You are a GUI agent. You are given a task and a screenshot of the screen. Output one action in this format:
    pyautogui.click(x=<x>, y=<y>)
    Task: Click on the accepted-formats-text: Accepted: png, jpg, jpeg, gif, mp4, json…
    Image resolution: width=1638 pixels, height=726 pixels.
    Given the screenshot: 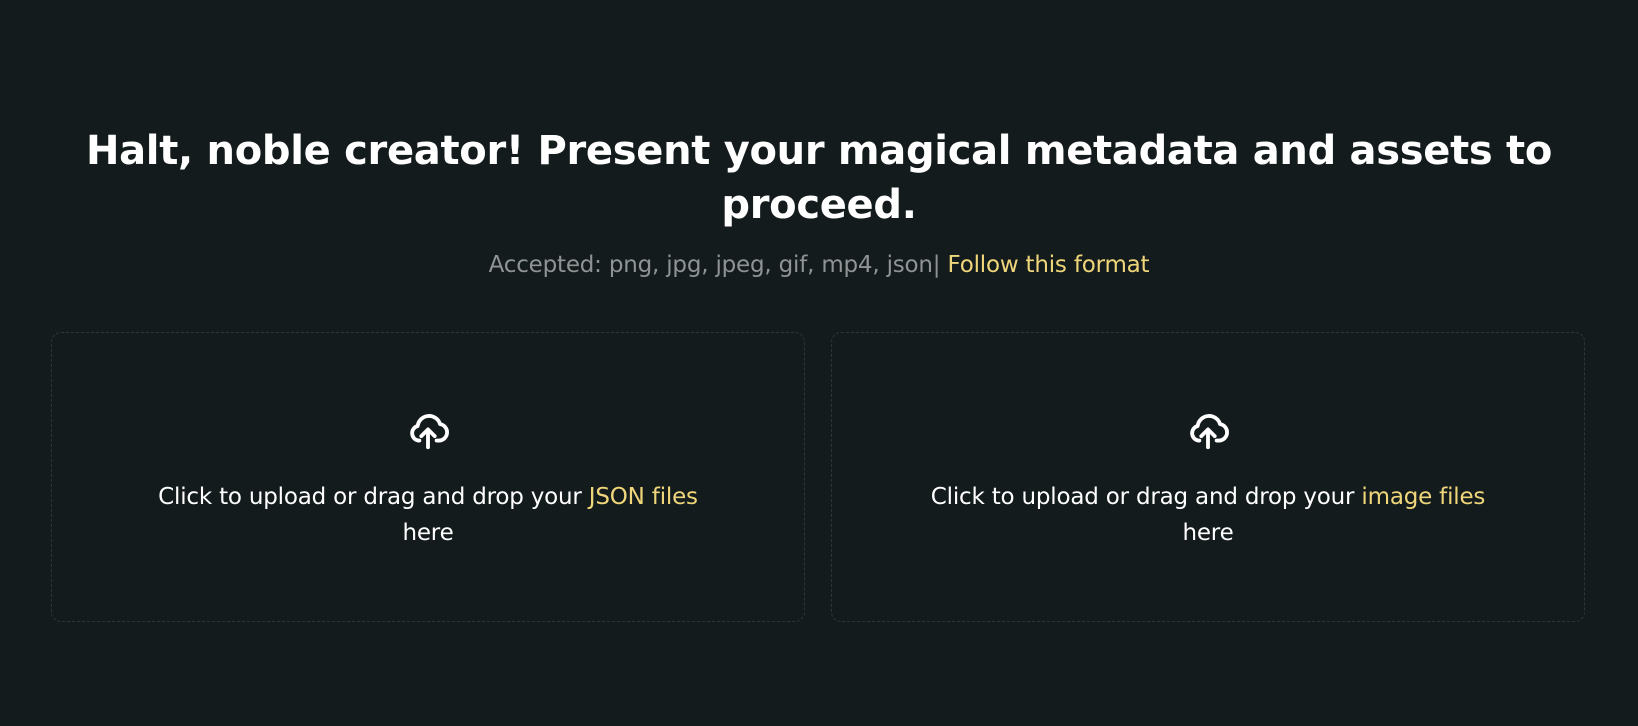 What is the action you would take?
    pyautogui.click(x=714, y=265)
    